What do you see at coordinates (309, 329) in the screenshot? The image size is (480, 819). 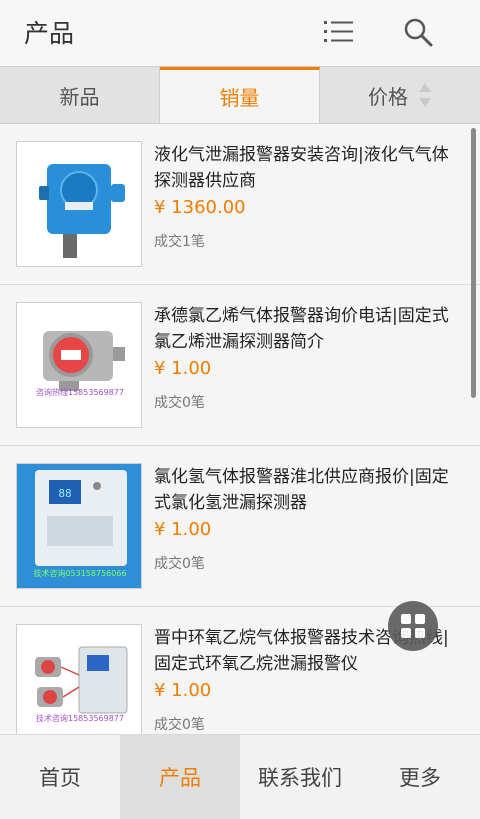 I see `product-name: 承德氯乙烯气体报警器询价电话|固定式氯乙烯泄漏探测器简介` at bounding box center [309, 329].